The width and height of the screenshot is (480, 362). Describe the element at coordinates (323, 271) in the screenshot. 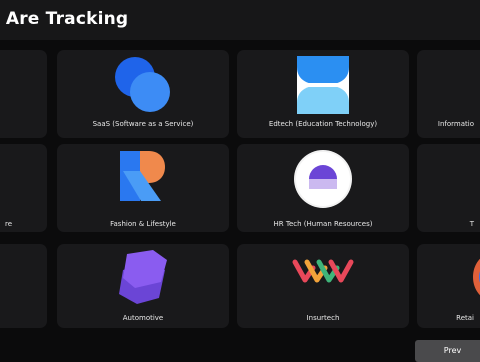

I see `chevrons-icon` at that location.